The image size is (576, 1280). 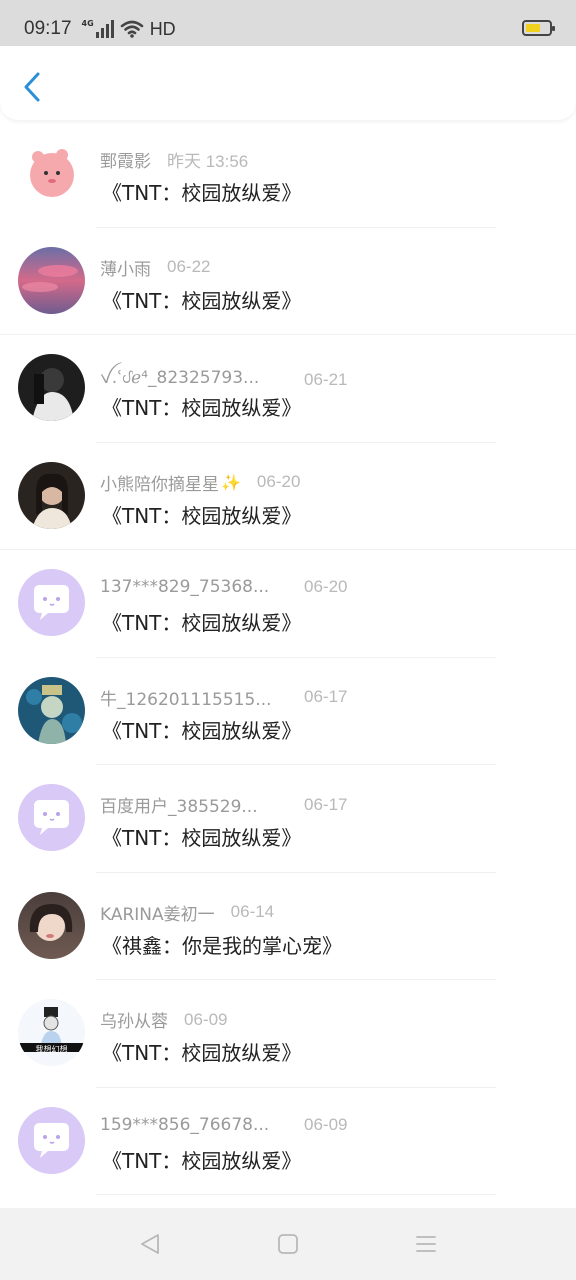 I want to click on back-button, so click(x=33, y=88).